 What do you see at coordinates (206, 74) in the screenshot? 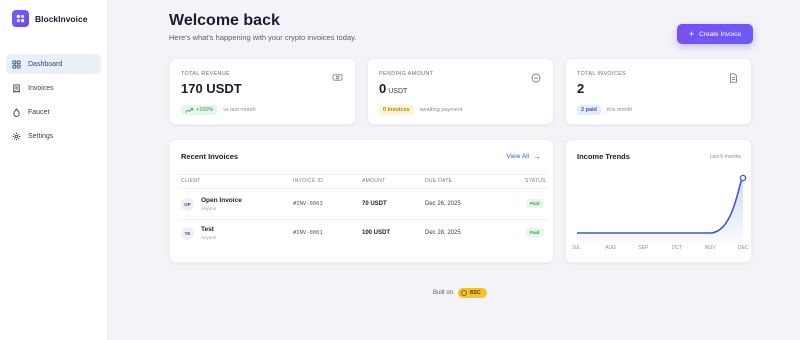
I see `stat-label: TOTAL REVENUE` at bounding box center [206, 74].